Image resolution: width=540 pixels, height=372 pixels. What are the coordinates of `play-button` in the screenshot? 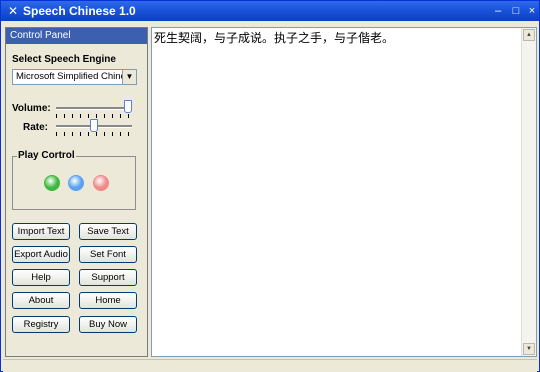 It's located at (52, 183).